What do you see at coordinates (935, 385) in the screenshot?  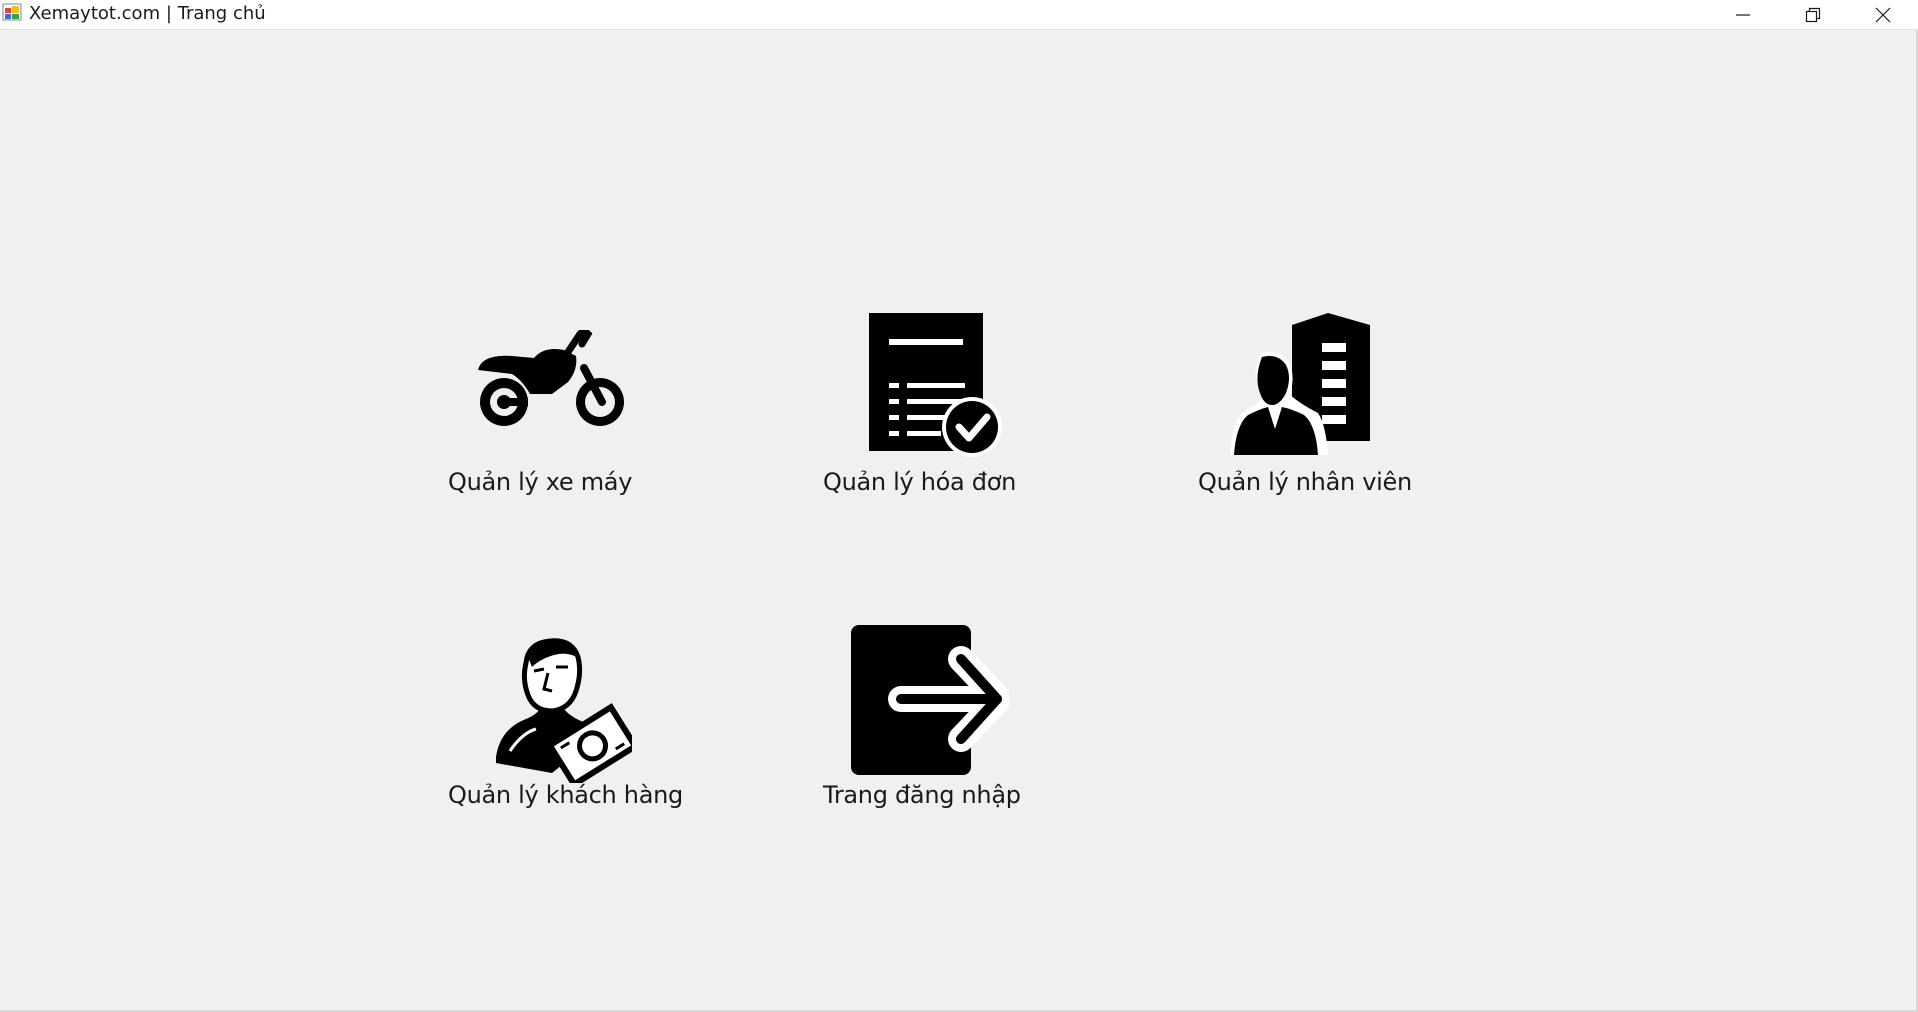 I see `invoice-check-icon` at bounding box center [935, 385].